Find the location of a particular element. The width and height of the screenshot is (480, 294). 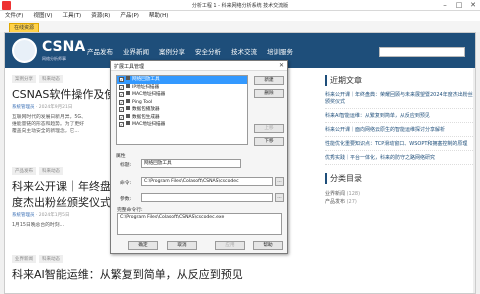

recent-post-link: 科来公开课｜年终盘典：荣耀回顾与未来展望暨2024年度杰出粉丝颁奖仪式 is located at coordinates (399, 100).